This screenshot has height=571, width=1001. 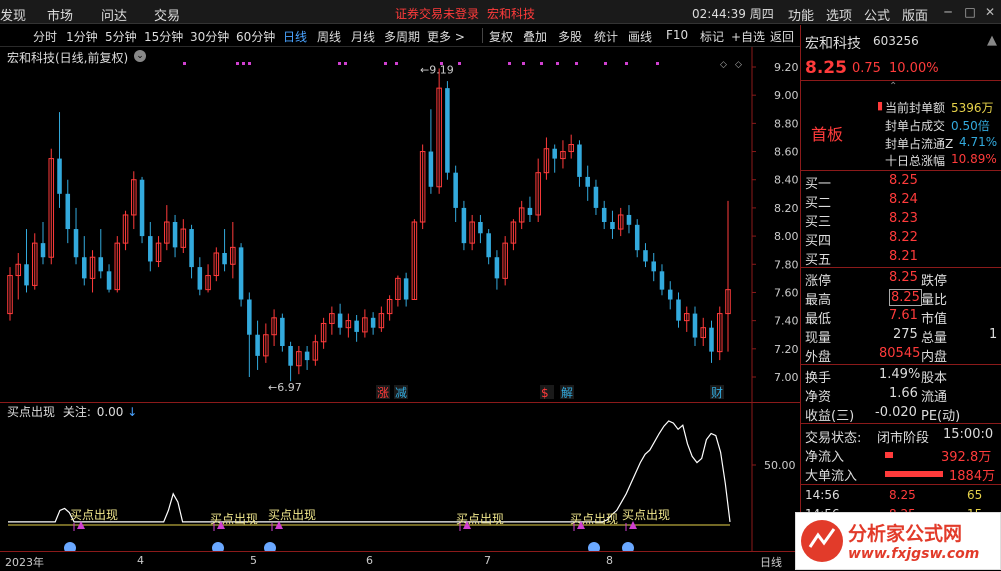 I want to click on scroll-up-icon: ▲, so click(x=992, y=40).